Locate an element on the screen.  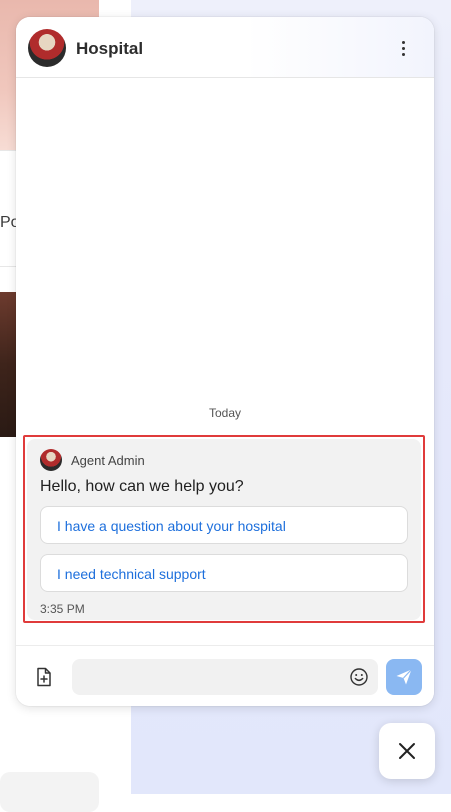
background-image-mid is located at coordinates (8, 364).